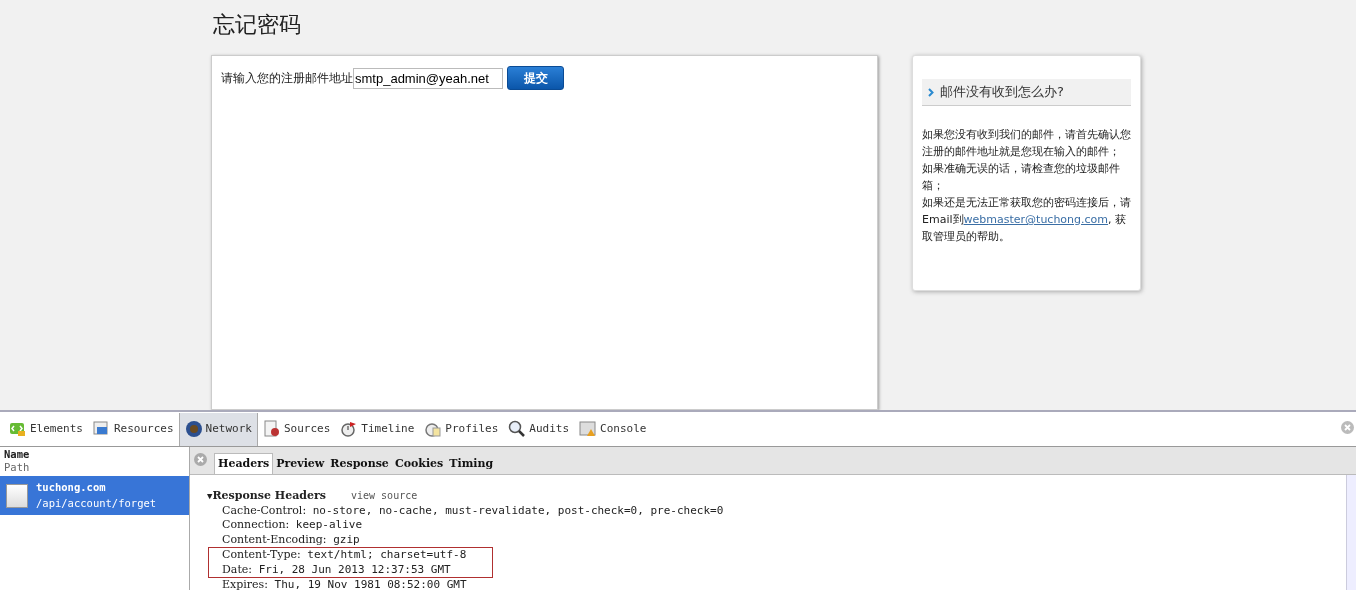 The image size is (1356, 590). What do you see at coordinates (419, 464) in the screenshot?
I see `detail-tab: Cookies` at bounding box center [419, 464].